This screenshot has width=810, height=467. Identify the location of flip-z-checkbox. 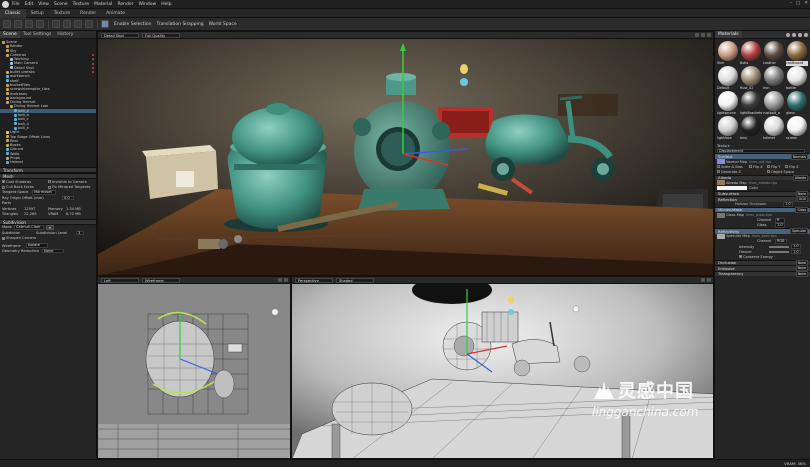
(786, 167).